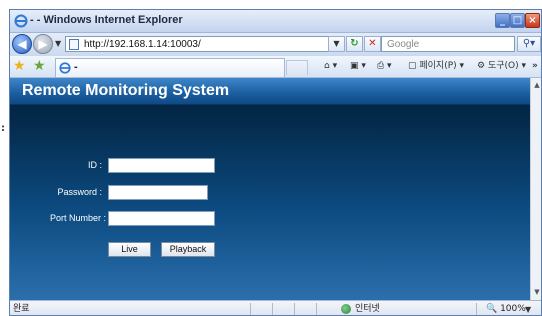 This screenshot has width=542, height=316. What do you see at coordinates (354, 44) in the screenshot?
I see `refresh-icon: ↻` at bounding box center [354, 44].